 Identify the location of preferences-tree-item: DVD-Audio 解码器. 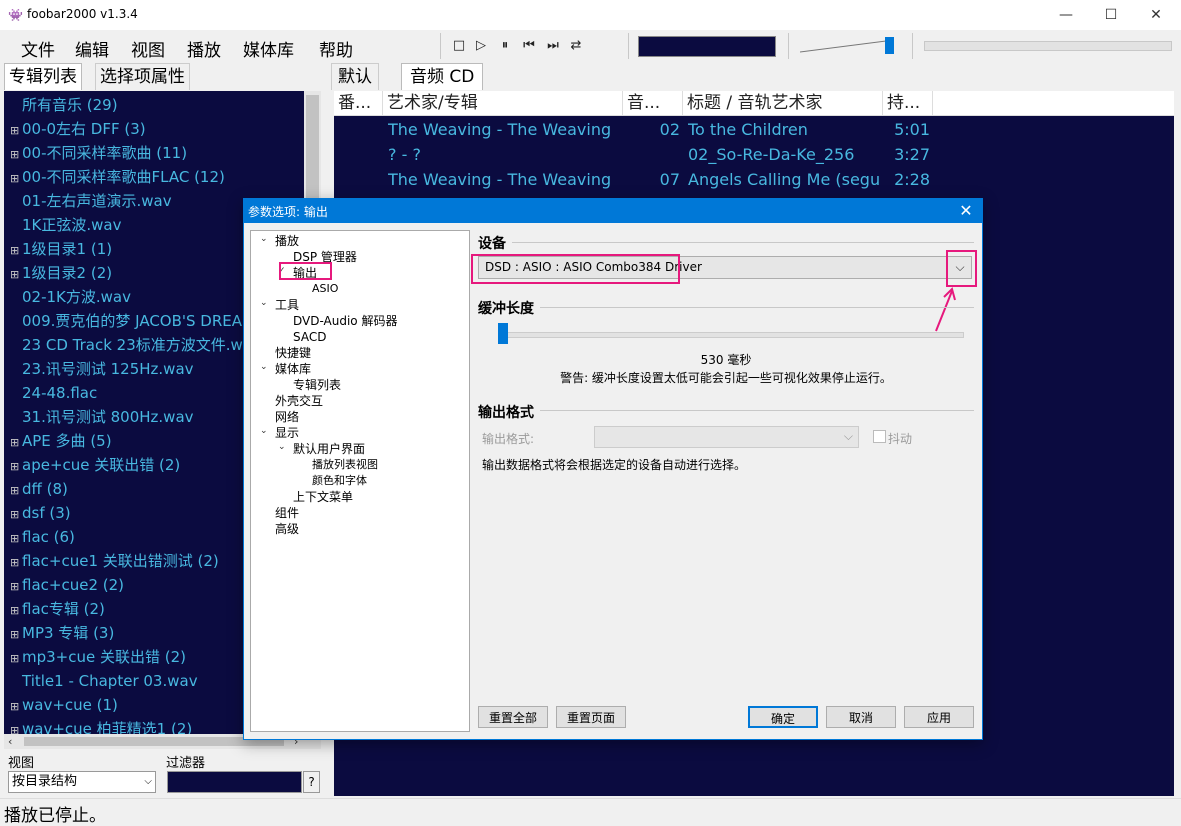
(345, 321).